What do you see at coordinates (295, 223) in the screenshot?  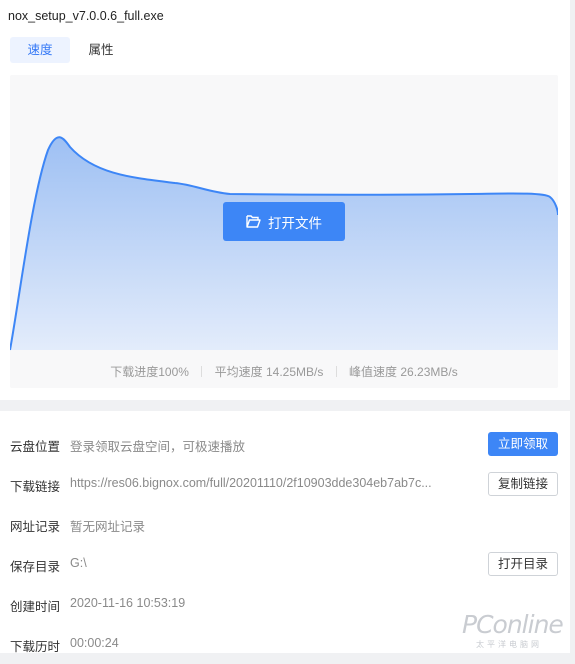 I see `open-file-label: 打开文件` at bounding box center [295, 223].